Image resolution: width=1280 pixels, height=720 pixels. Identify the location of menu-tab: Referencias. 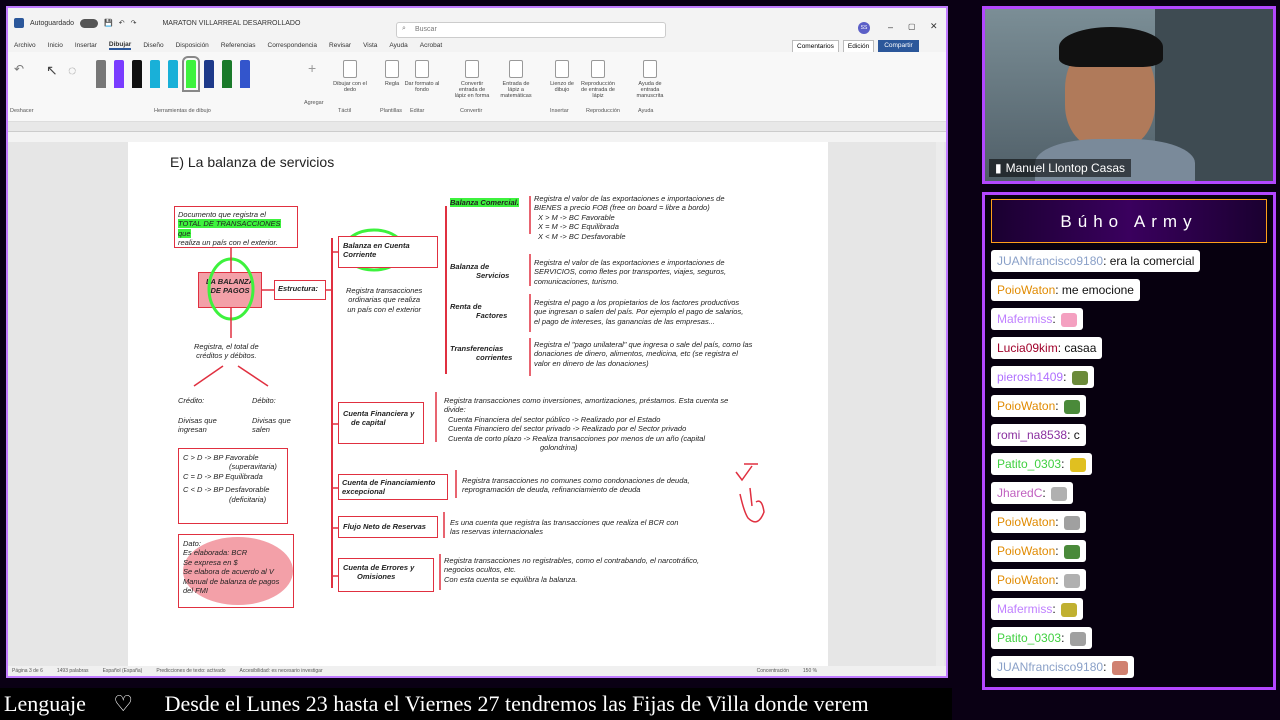
(238, 45).